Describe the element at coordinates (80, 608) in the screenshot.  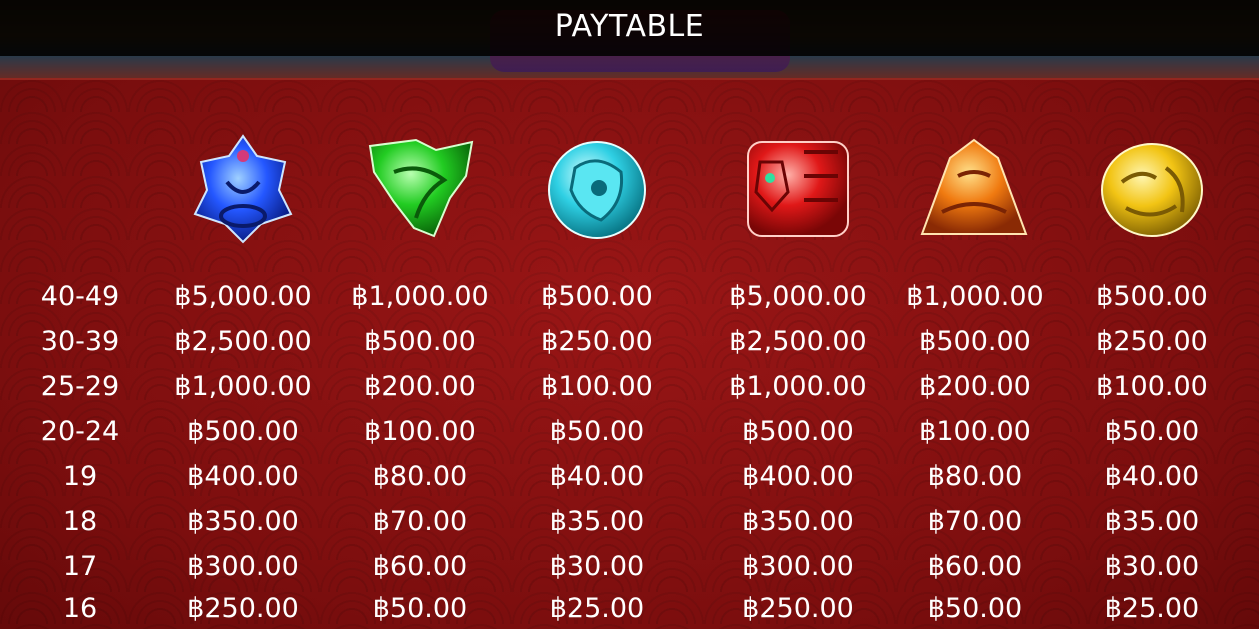
I see `row-label: 16` at that location.